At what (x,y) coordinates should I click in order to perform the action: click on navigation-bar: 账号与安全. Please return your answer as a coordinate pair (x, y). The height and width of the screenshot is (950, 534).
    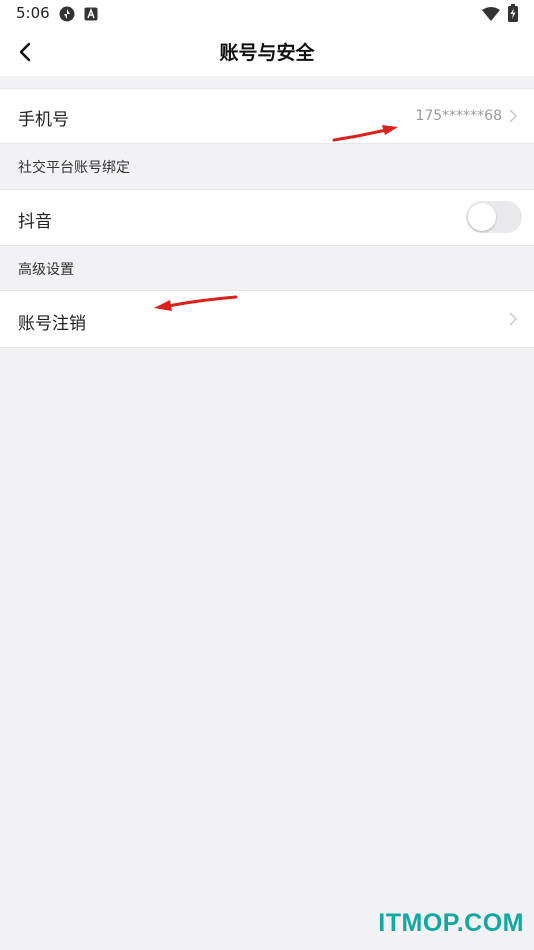
    Looking at the image, I should click on (267, 52).